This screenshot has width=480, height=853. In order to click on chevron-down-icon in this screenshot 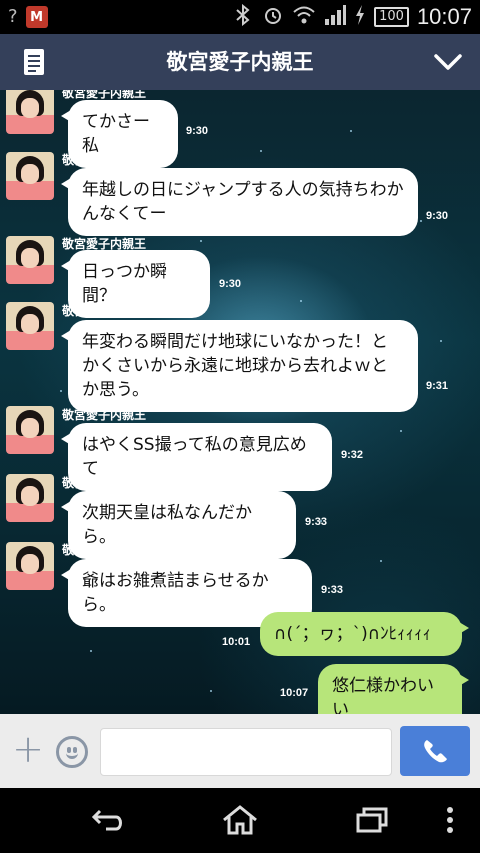, I will do `click(448, 62)`.